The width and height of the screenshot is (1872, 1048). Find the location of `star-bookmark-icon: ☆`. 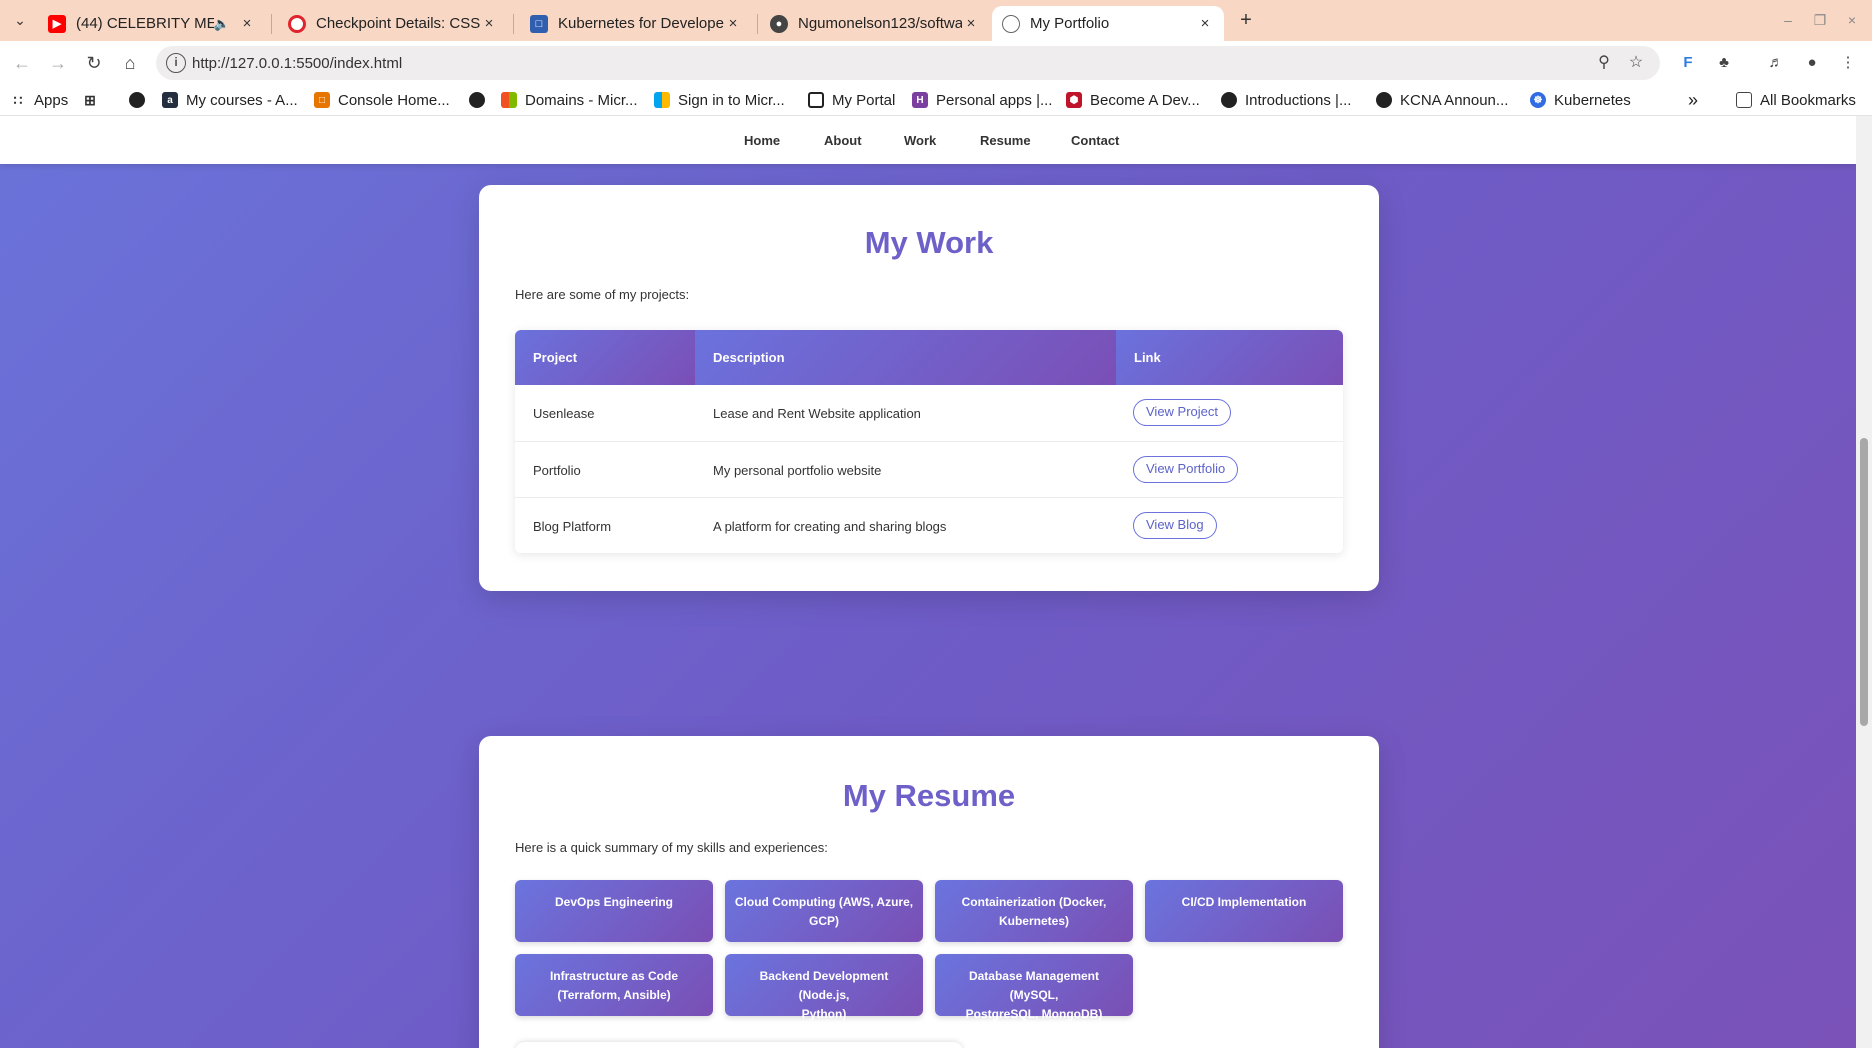

star-bookmark-icon: ☆ is located at coordinates (1636, 63).